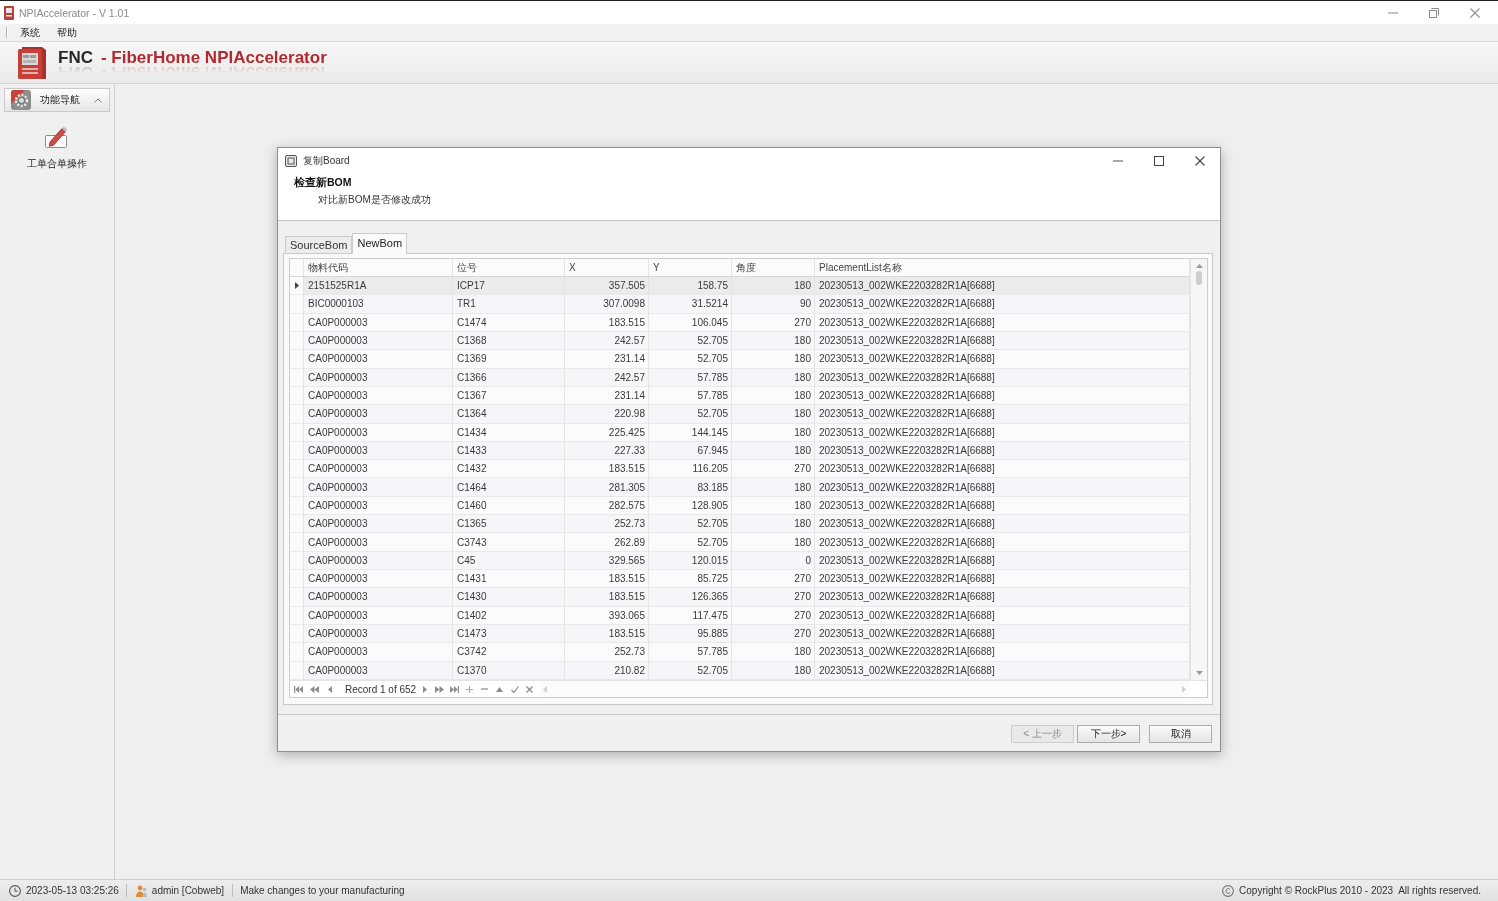  Describe the element at coordinates (607, 286) in the screenshot. I see `table-cell: 357.505` at that location.